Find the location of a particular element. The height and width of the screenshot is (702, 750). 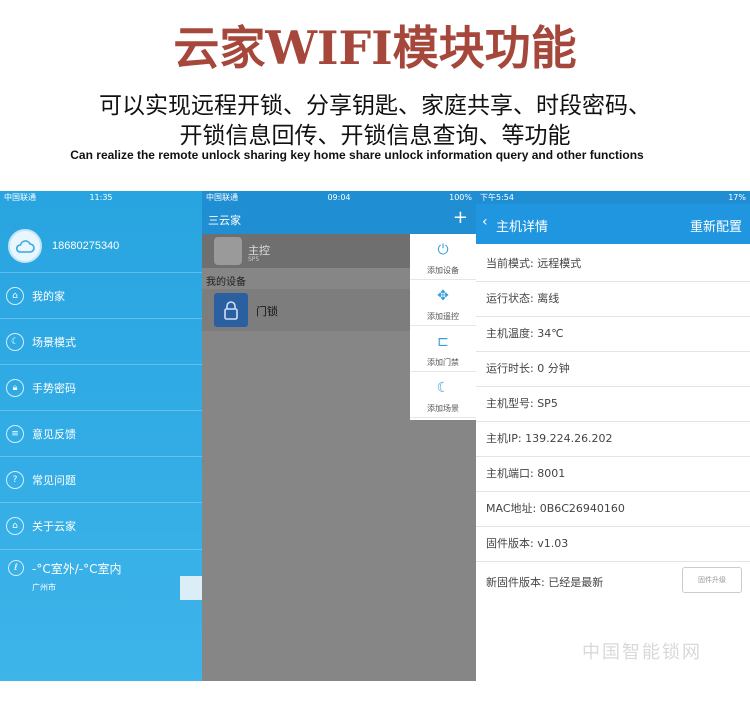

user-profile: 18680275340 is located at coordinates (63, 246).